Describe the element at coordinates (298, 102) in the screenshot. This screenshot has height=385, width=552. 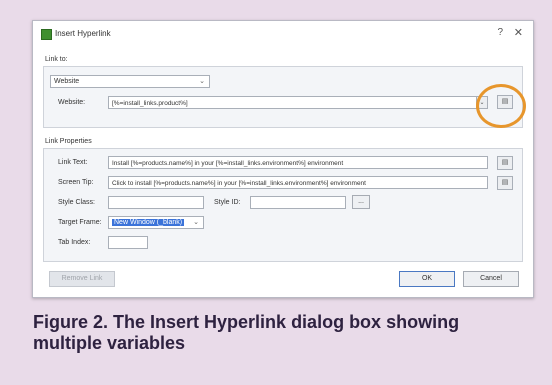
I see `website-input: [%=install_links.product%]` at that location.